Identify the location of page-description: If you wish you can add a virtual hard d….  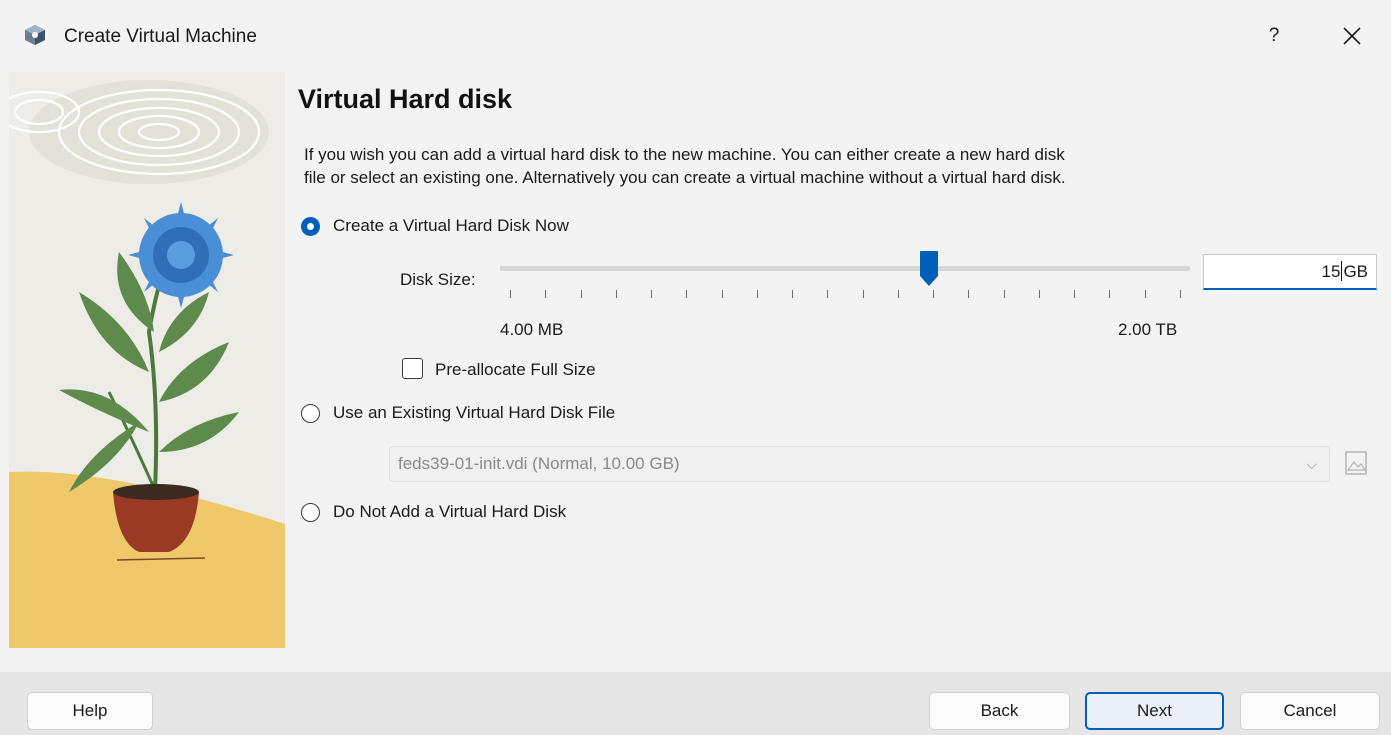
(804, 166).